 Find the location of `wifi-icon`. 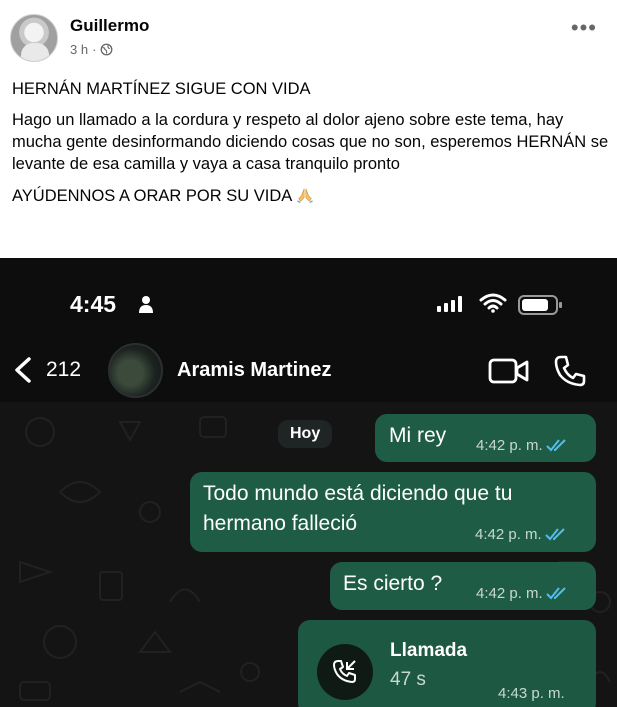

wifi-icon is located at coordinates (493, 303).